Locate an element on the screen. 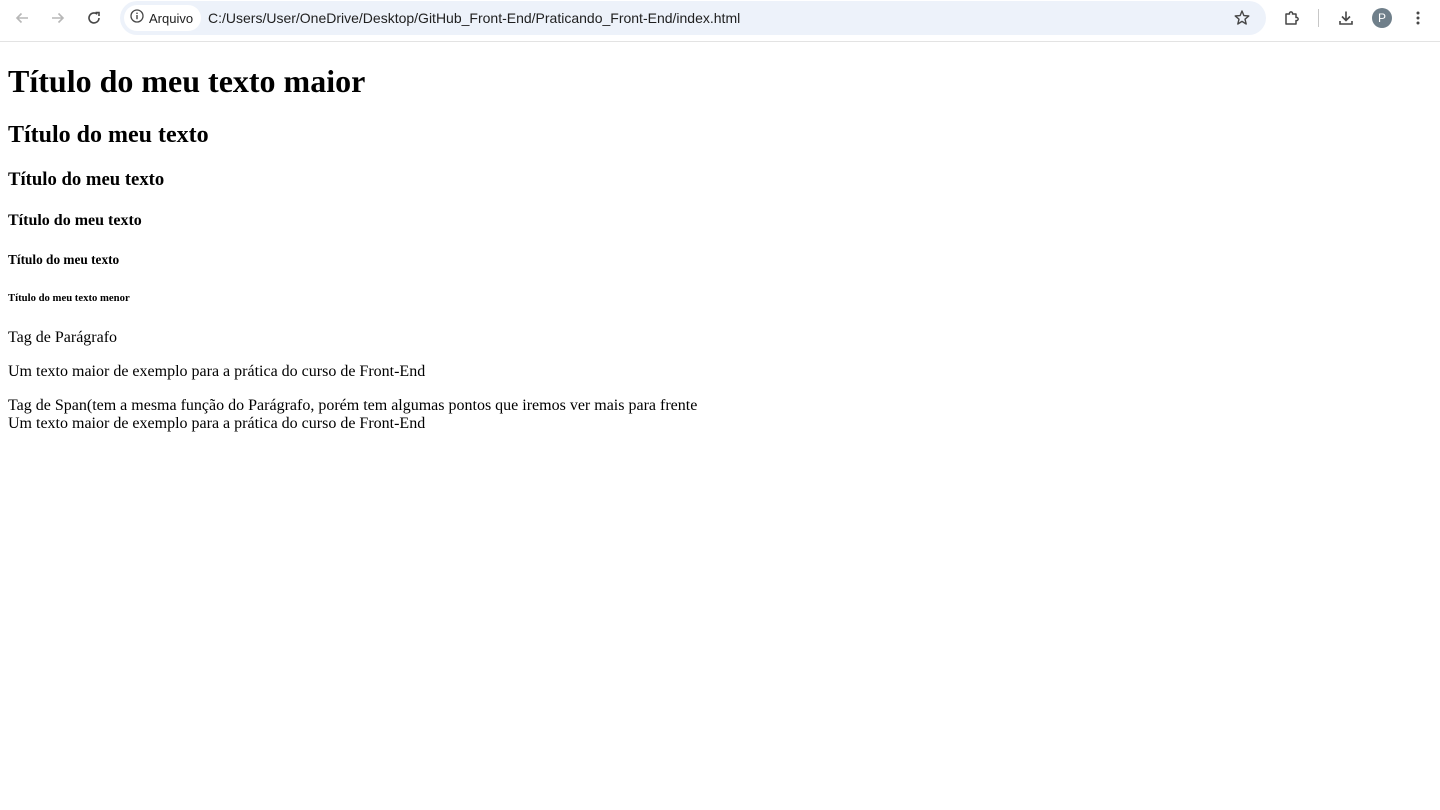 Image resolution: width=1440 pixels, height=810 pixels. back-button is located at coordinates (22, 18).